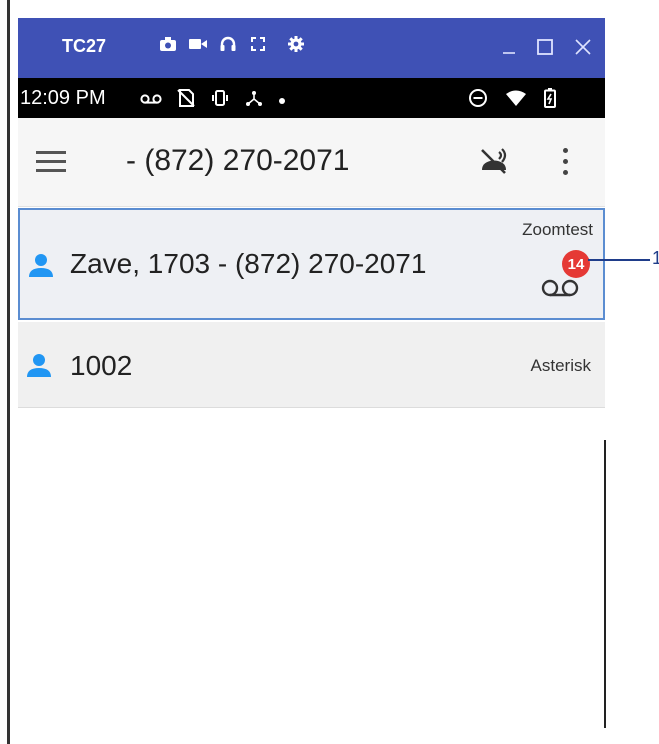 This screenshot has height=744, width=659. Describe the element at coordinates (566, 162) in the screenshot. I see `more-options-icon` at that location.